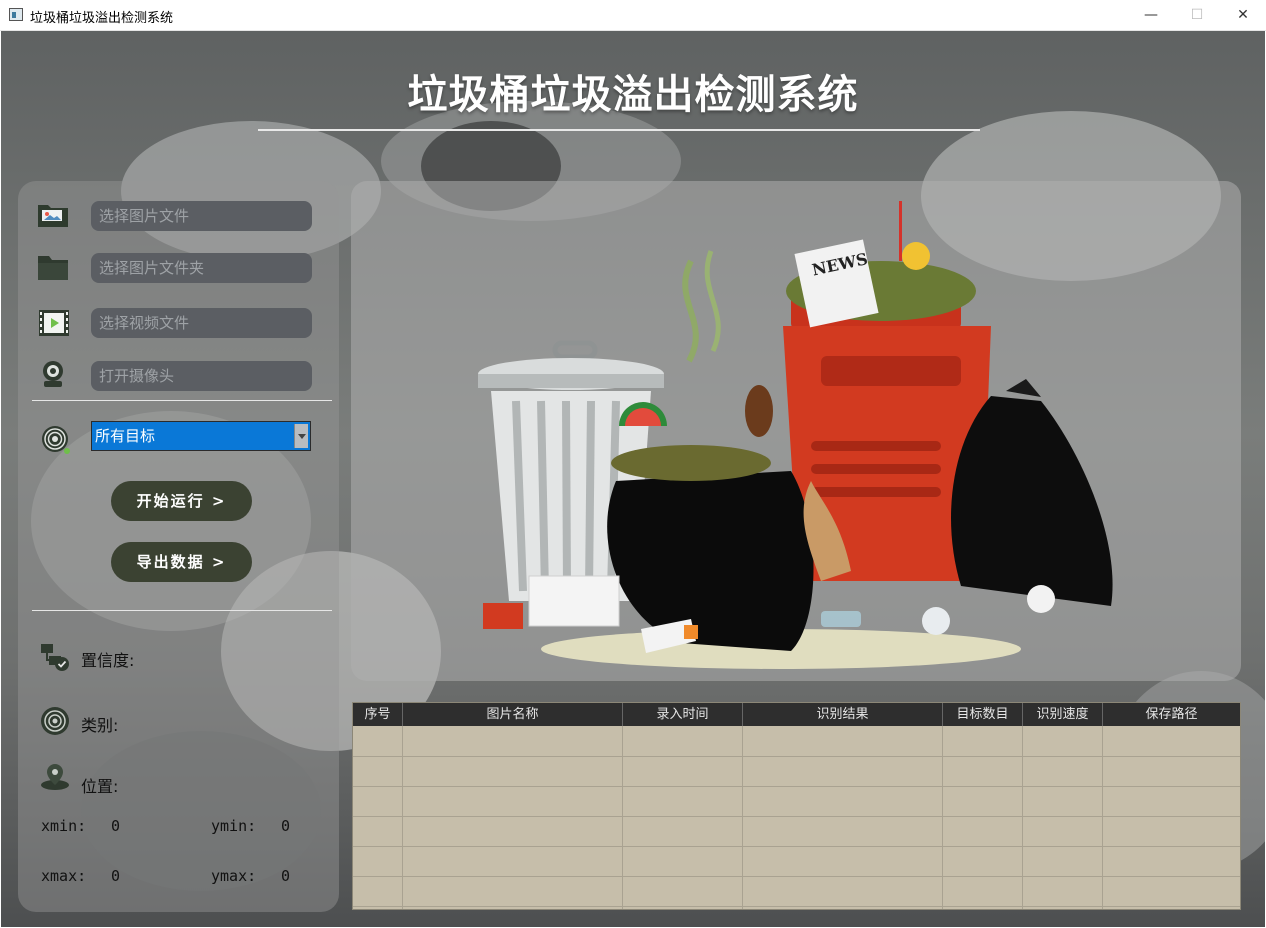 The image size is (1266, 928). What do you see at coordinates (843, 714) in the screenshot?
I see `column-header-result: 识别结果` at bounding box center [843, 714].